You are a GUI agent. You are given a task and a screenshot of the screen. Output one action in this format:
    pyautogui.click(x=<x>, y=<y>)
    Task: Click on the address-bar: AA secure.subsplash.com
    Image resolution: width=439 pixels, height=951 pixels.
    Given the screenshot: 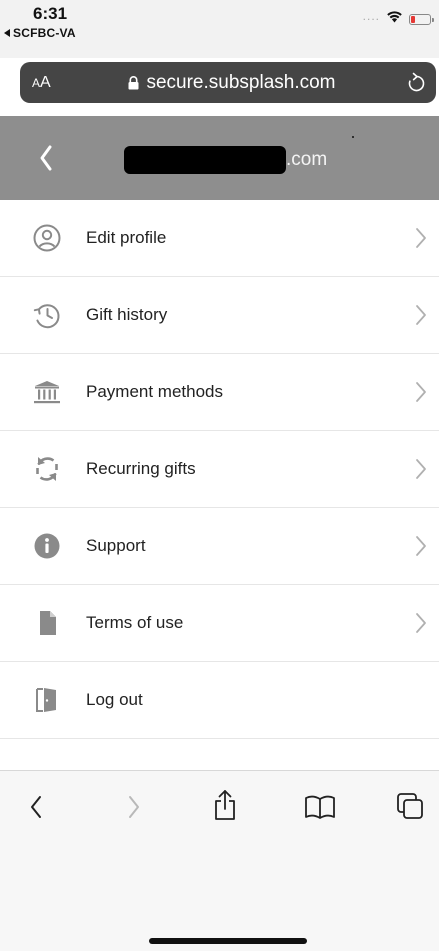 What is the action you would take?
    pyautogui.click(x=228, y=82)
    